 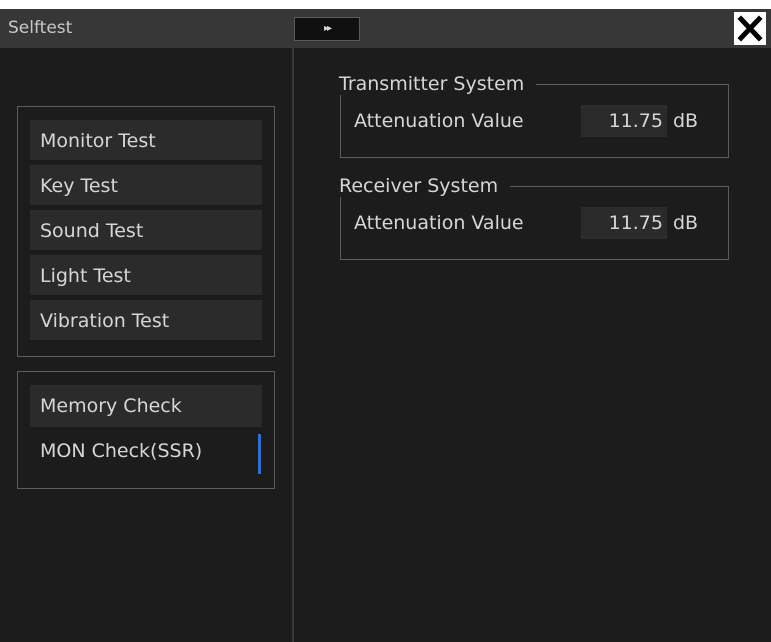 I want to click on double-arrow-icon: ▸▸, so click(x=327, y=28).